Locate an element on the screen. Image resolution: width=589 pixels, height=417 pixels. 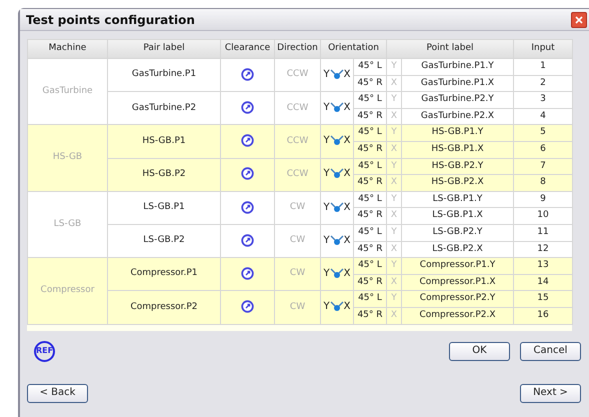
pair-label-cell: HS-GB.P1 is located at coordinates (164, 141).